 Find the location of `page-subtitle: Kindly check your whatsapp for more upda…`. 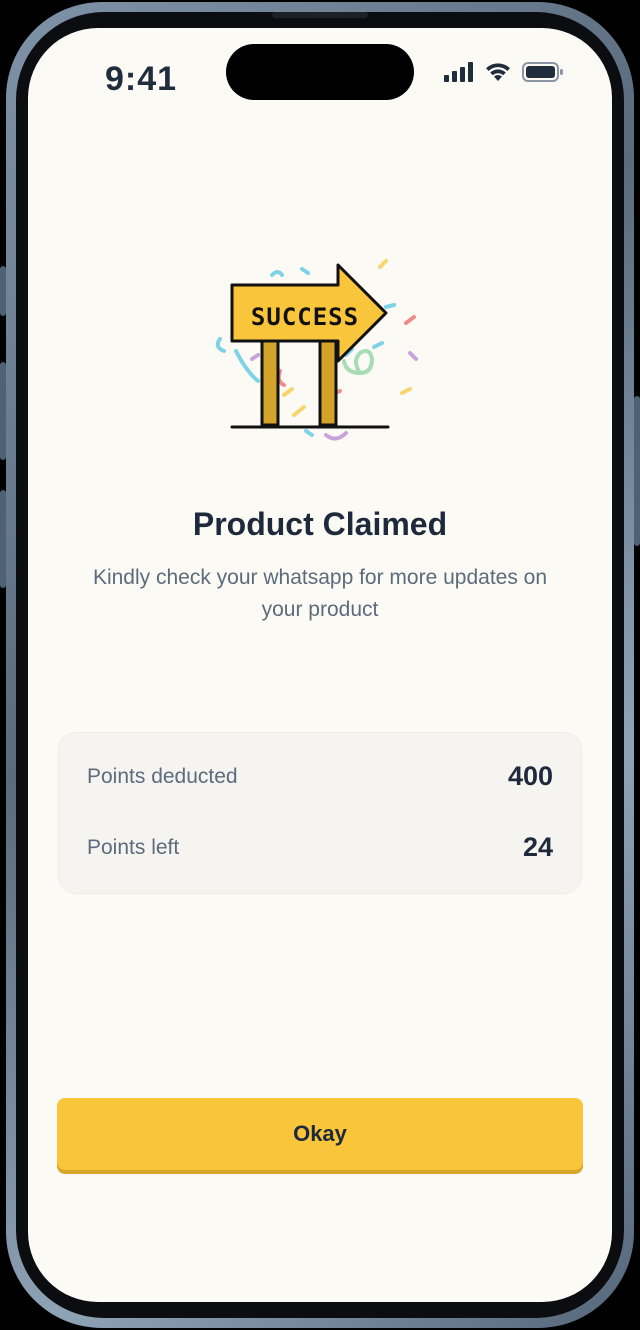

page-subtitle: Kindly check your whatsapp for more upda… is located at coordinates (320, 593).